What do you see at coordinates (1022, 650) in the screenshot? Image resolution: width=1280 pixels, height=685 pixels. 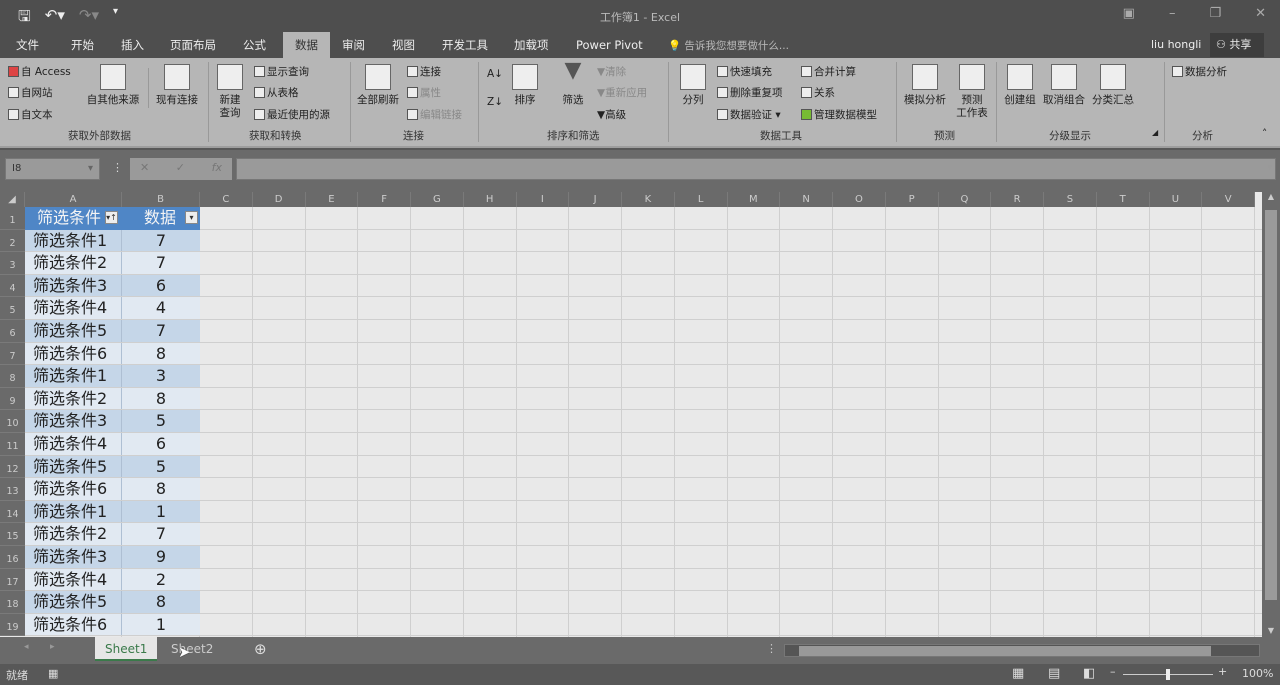 I see `horizontal-scrollbar` at bounding box center [1022, 650].